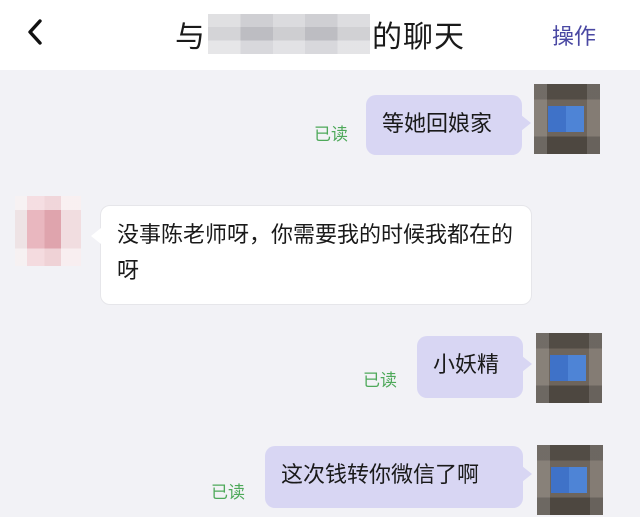 The height and width of the screenshot is (517, 640). Describe the element at coordinates (448, 125) in the screenshot. I see `message-bubble-outgoing: 等她回娘家` at that location.